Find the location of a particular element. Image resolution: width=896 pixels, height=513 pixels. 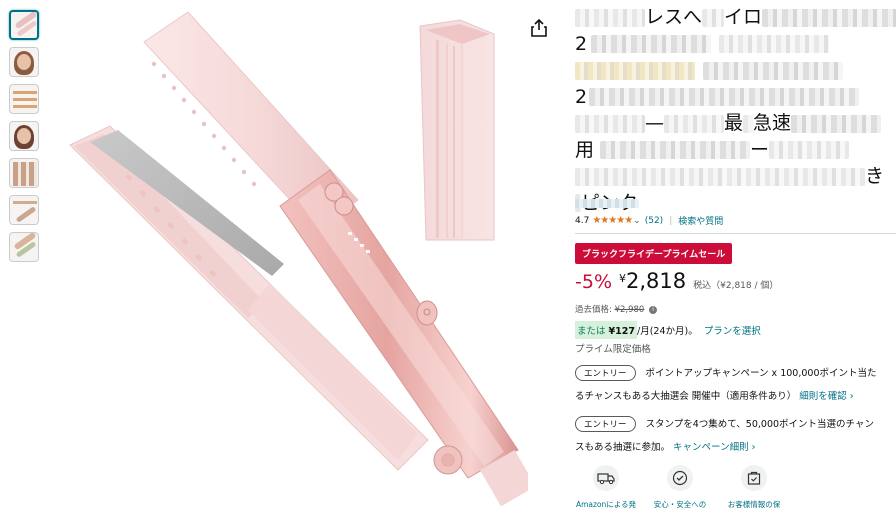

past-price: 過去価格: ¥2,980 i is located at coordinates (616, 309).